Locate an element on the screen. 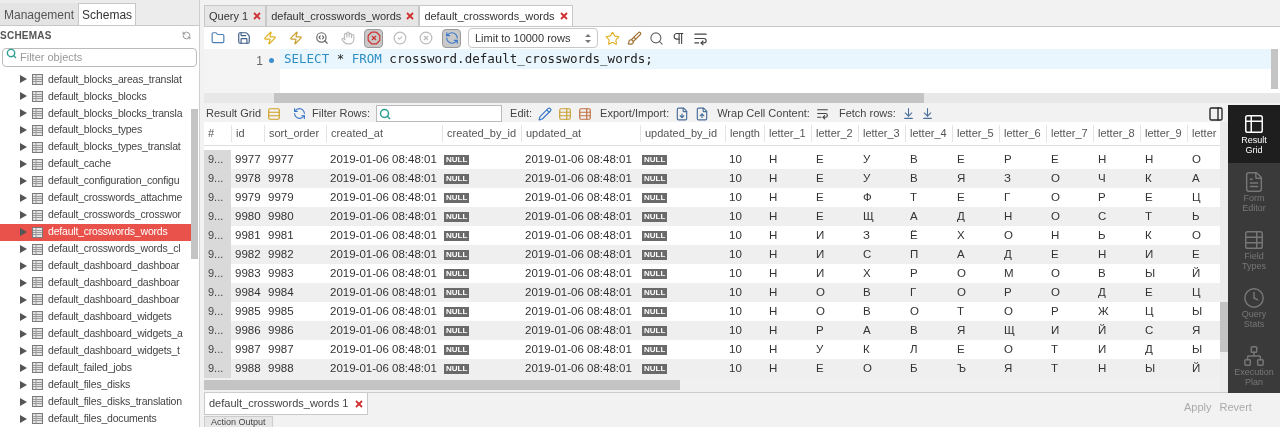 Image resolution: width=1280 pixels, height=427 pixels. schema-table-item: default_failed_jobs is located at coordinates (95, 368).